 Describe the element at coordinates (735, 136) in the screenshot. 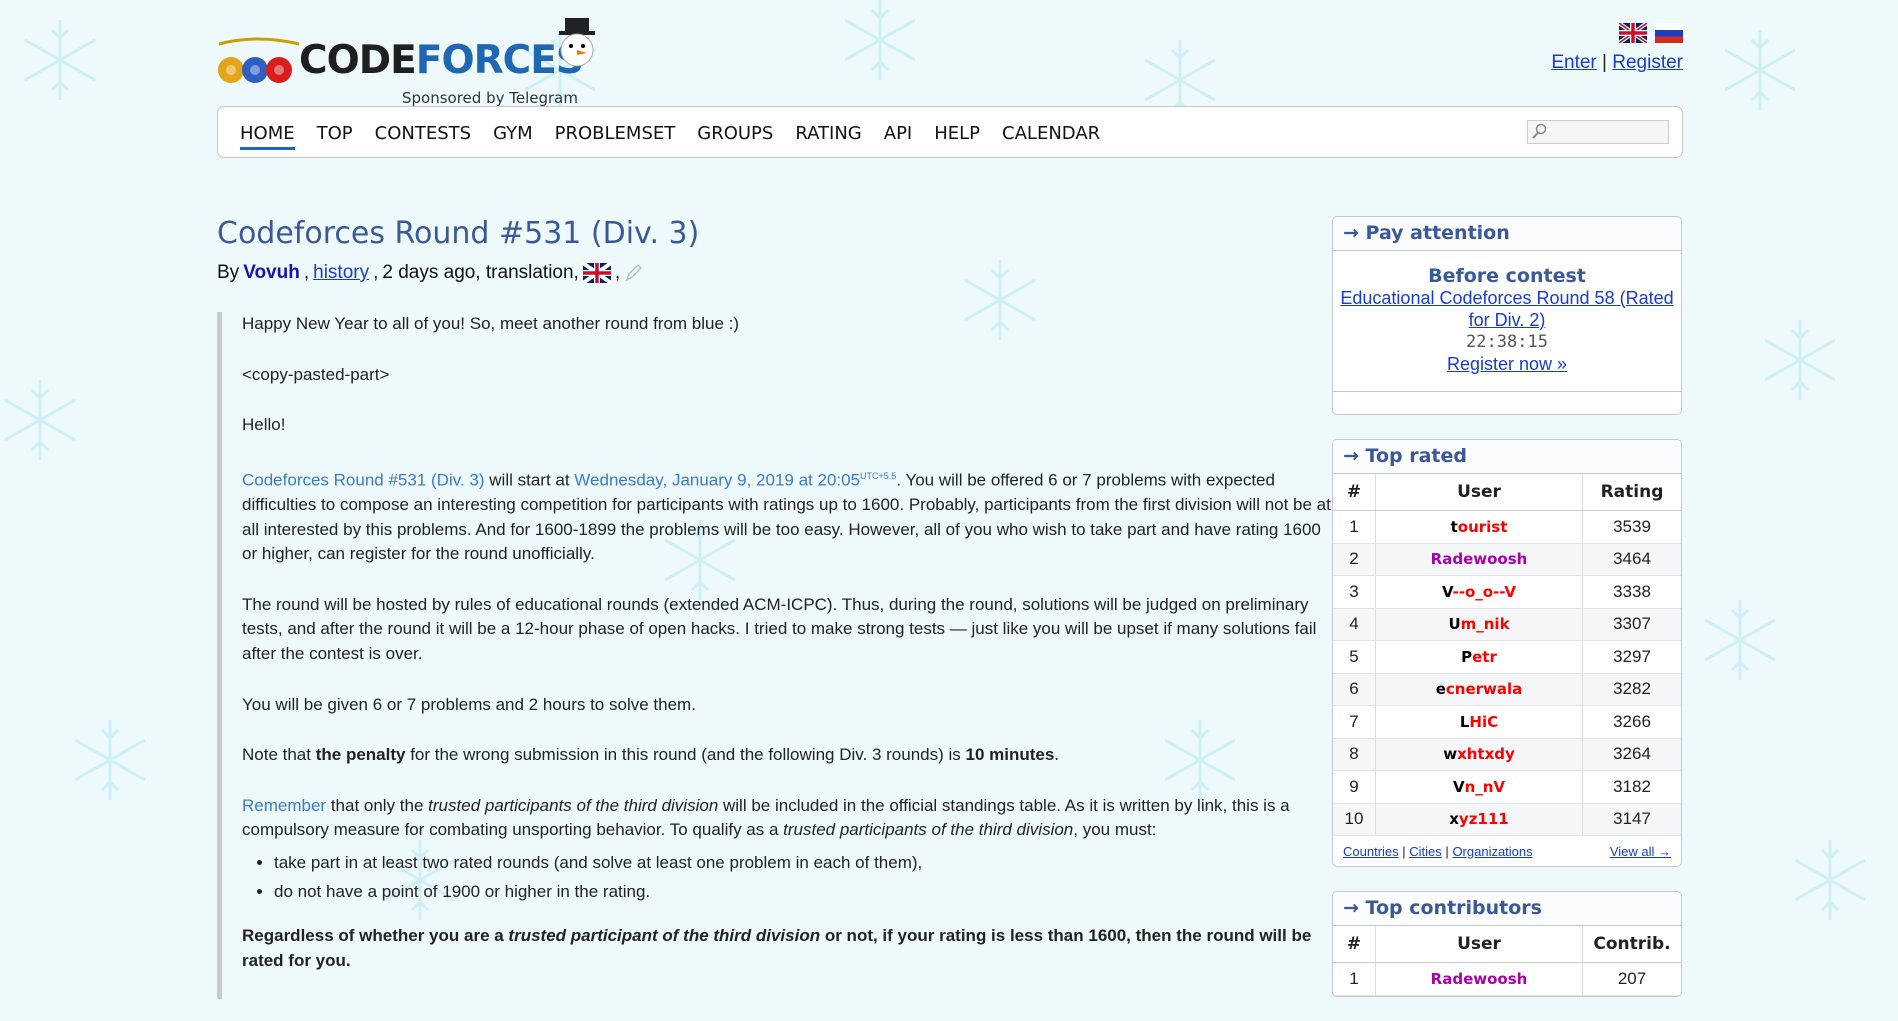

I see `menu-groups: GROUPS` at that location.